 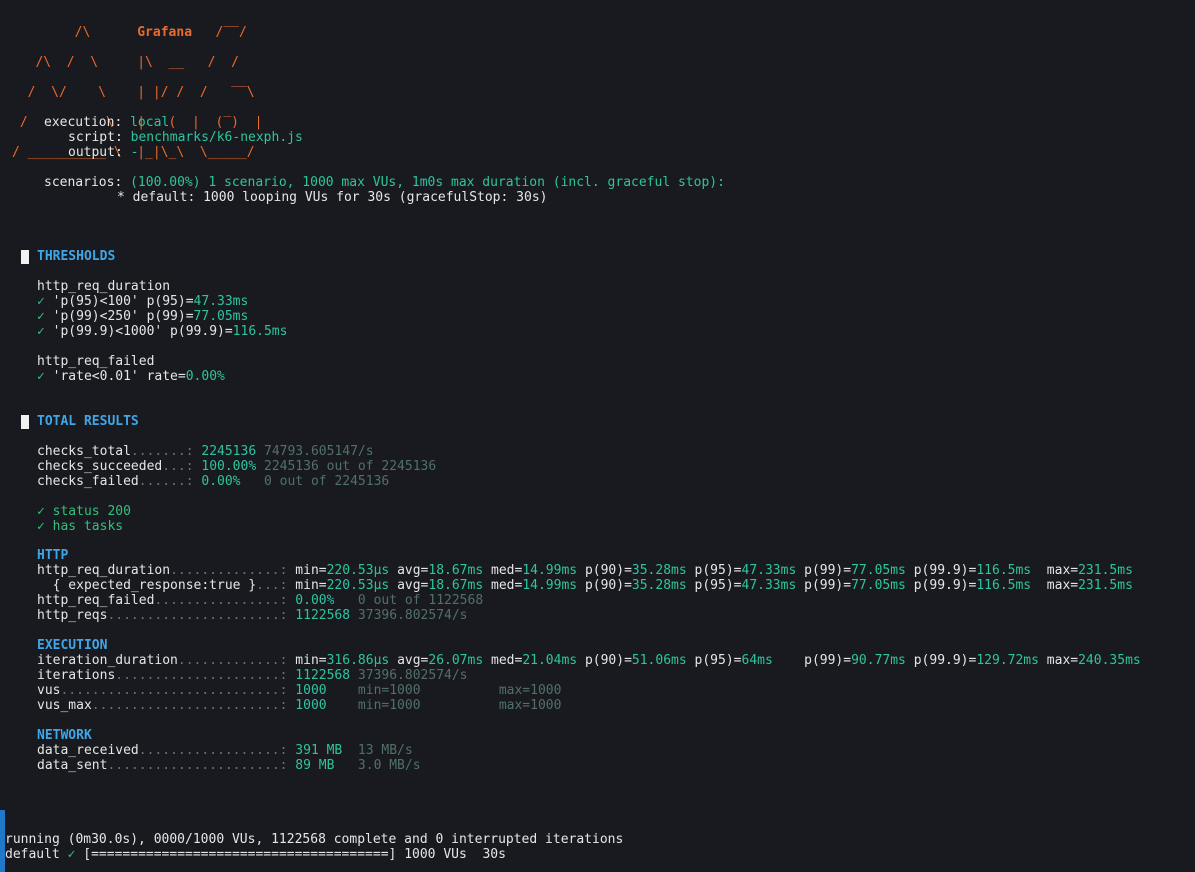 What do you see at coordinates (147, 585) in the screenshot?
I see `metric-name: { expected_response:true }` at bounding box center [147, 585].